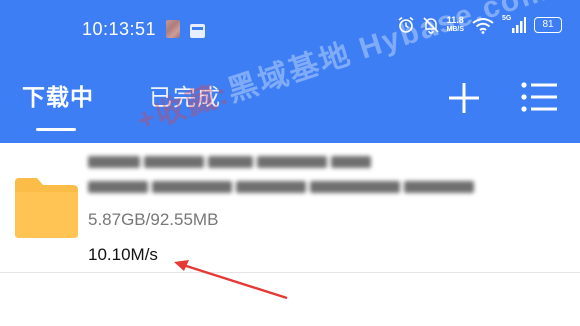 The image size is (580, 326). I want to click on folder-icon, so click(46, 208).